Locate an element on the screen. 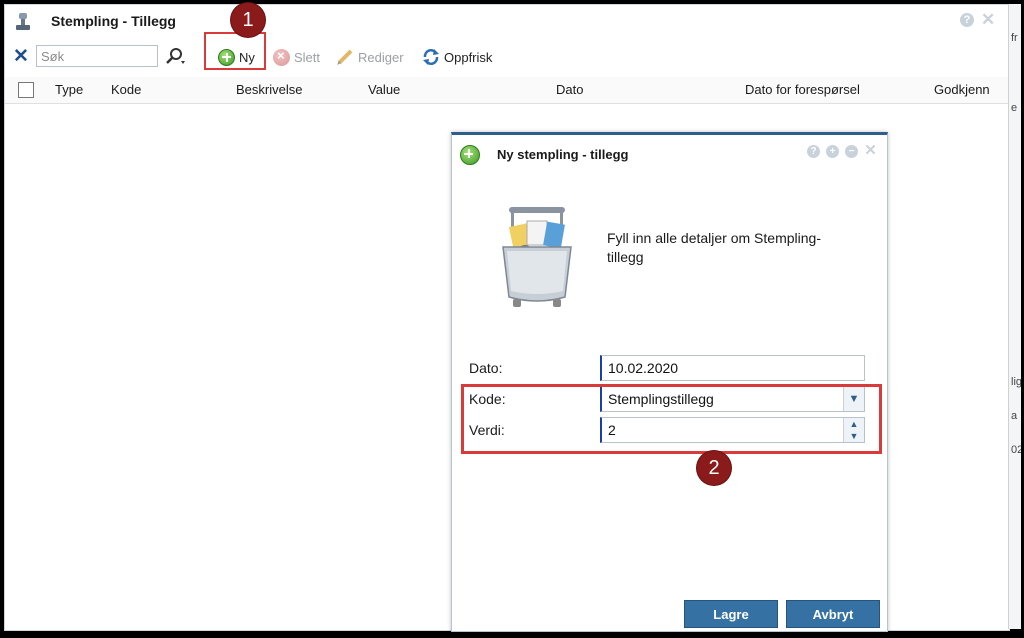 This screenshot has height=638, width=1024. refresh-button: Oppfrisk is located at coordinates (457, 57).